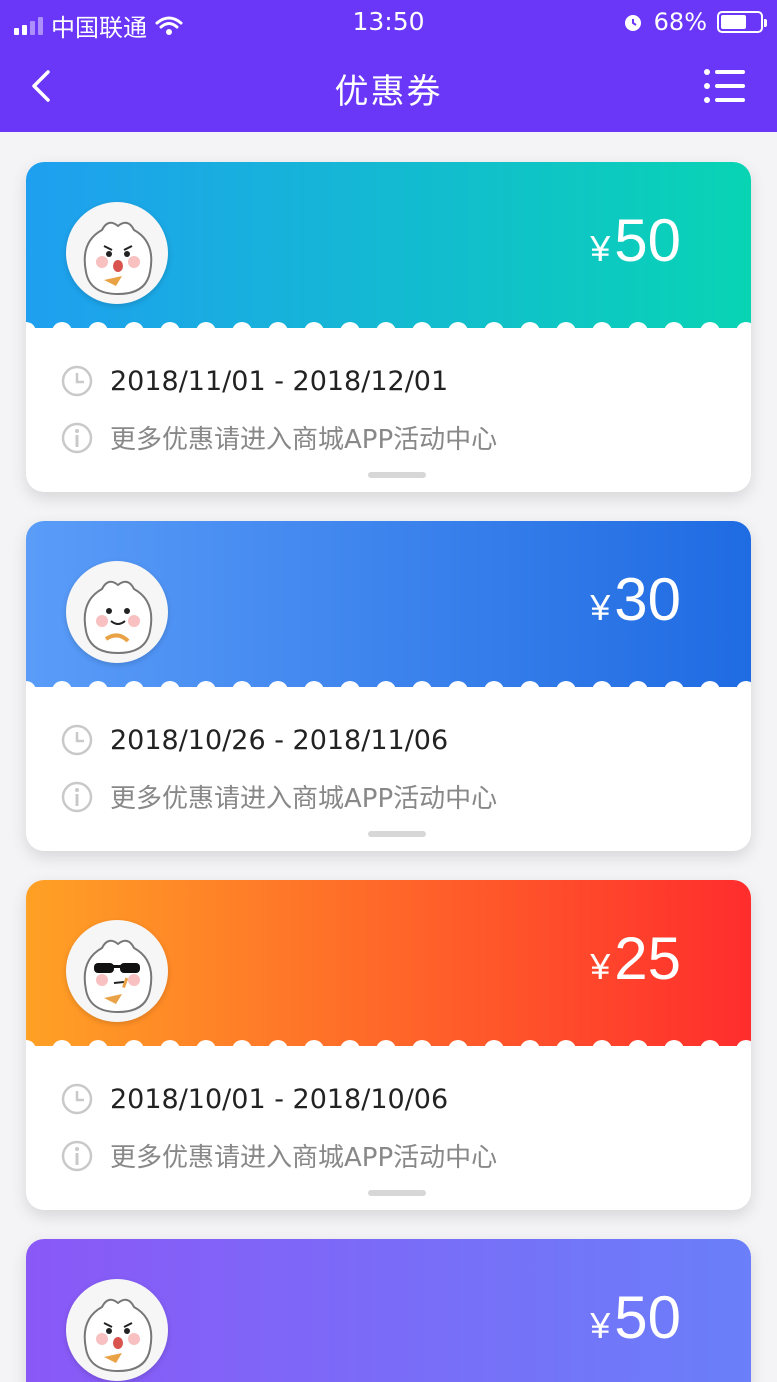  I want to click on battery-percent: 68%, so click(680, 22).